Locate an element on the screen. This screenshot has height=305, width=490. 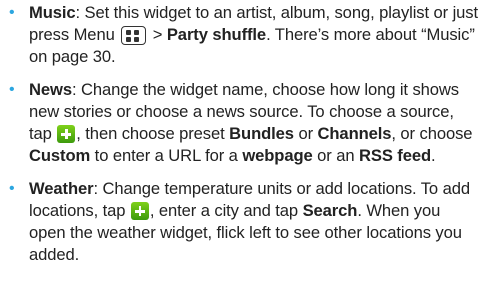
item-bold-text: Channels is located at coordinates (354, 133).